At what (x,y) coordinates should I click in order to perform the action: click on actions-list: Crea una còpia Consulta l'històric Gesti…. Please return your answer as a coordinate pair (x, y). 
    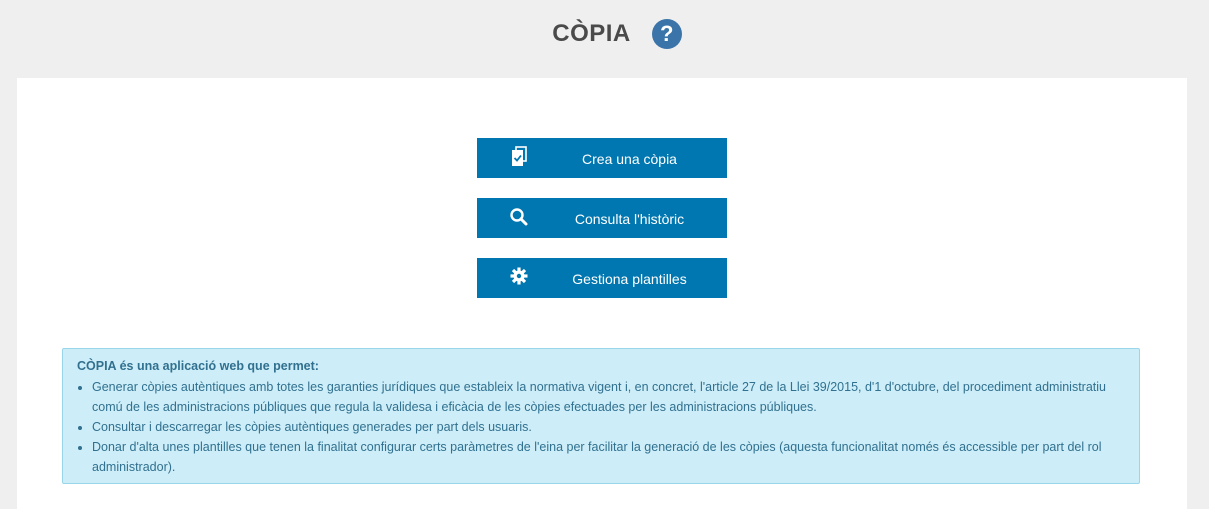
    Looking at the image, I should click on (602, 228).